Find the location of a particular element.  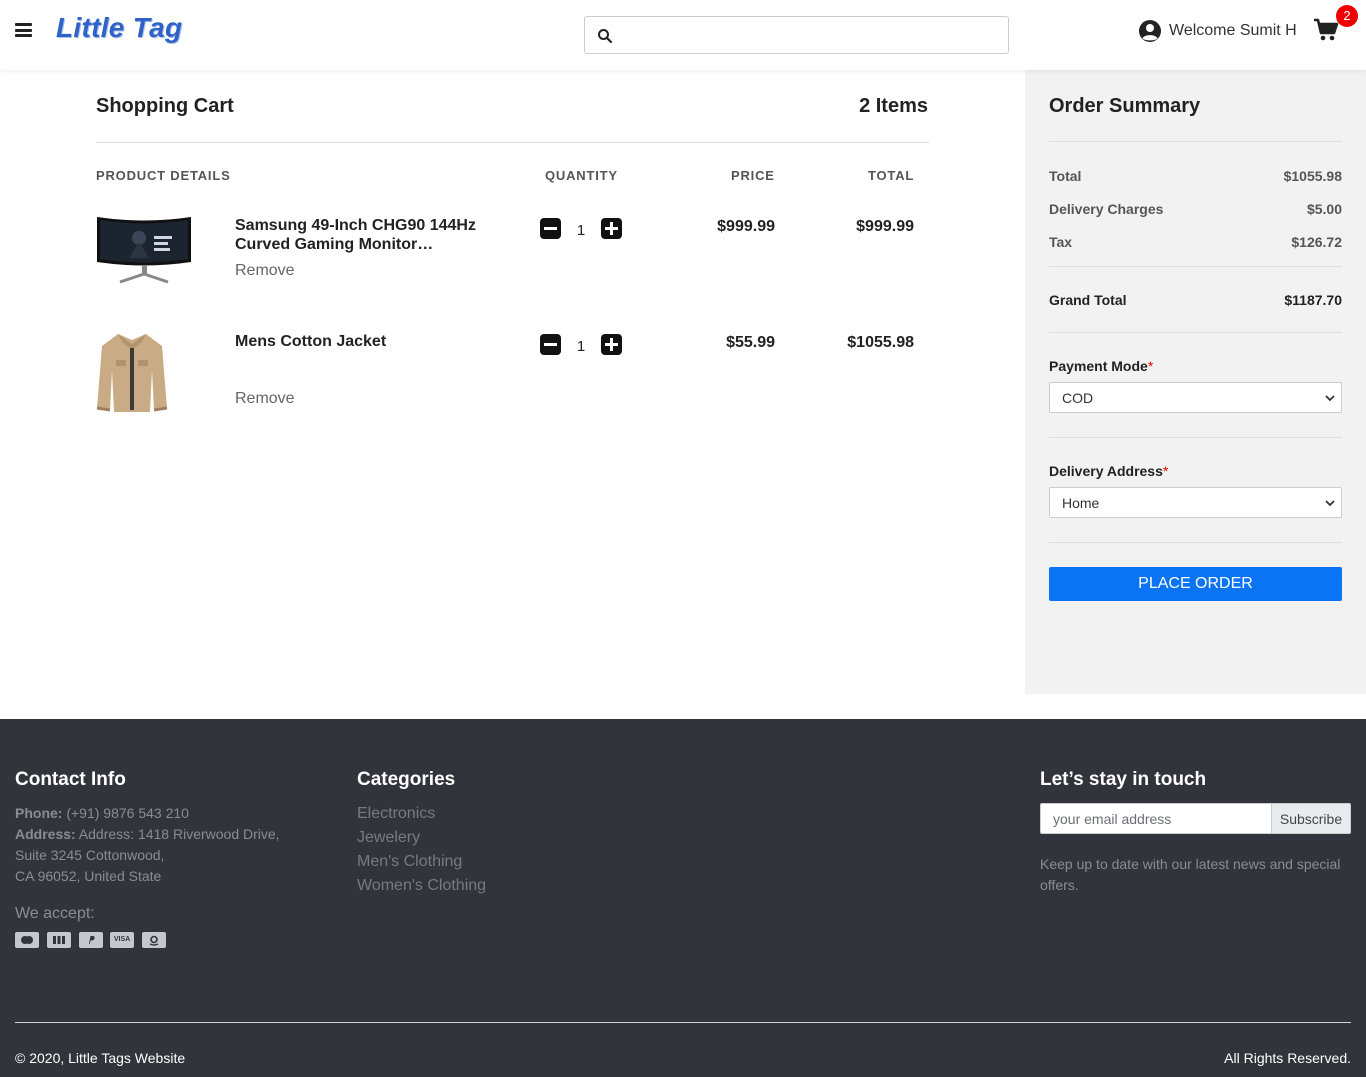

payment-mode-select: COD is located at coordinates (1195, 397).